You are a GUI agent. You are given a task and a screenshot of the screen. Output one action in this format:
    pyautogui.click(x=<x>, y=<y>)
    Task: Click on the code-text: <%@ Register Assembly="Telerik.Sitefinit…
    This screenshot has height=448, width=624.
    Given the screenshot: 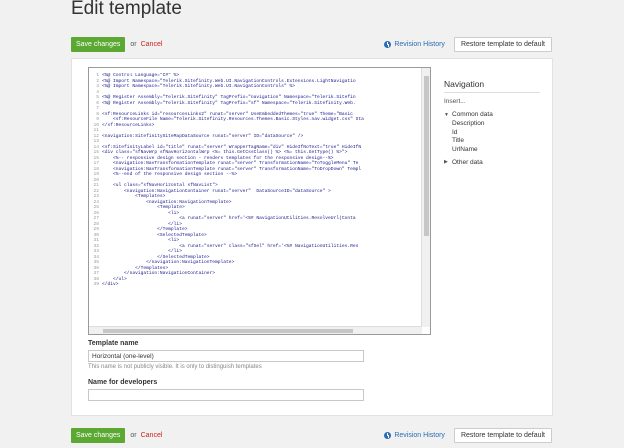 What is the action you would take?
    pyautogui.click(x=229, y=103)
    